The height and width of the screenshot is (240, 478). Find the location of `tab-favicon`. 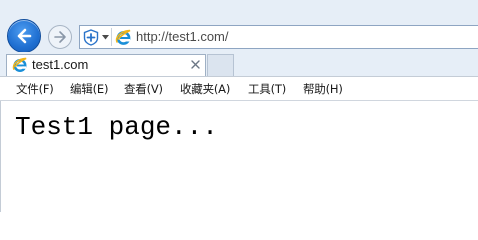

tab-favicon is located at coordinates (20, 65).